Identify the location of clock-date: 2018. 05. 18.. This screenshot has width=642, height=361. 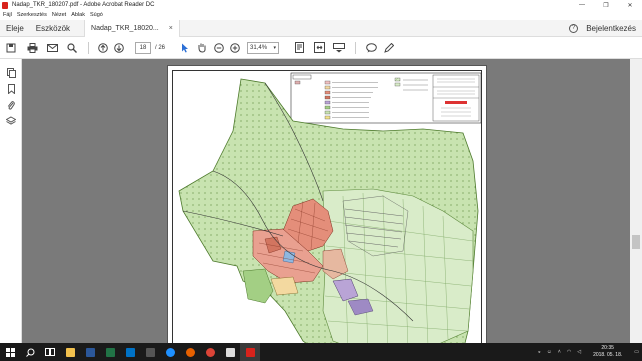
(608, 355).